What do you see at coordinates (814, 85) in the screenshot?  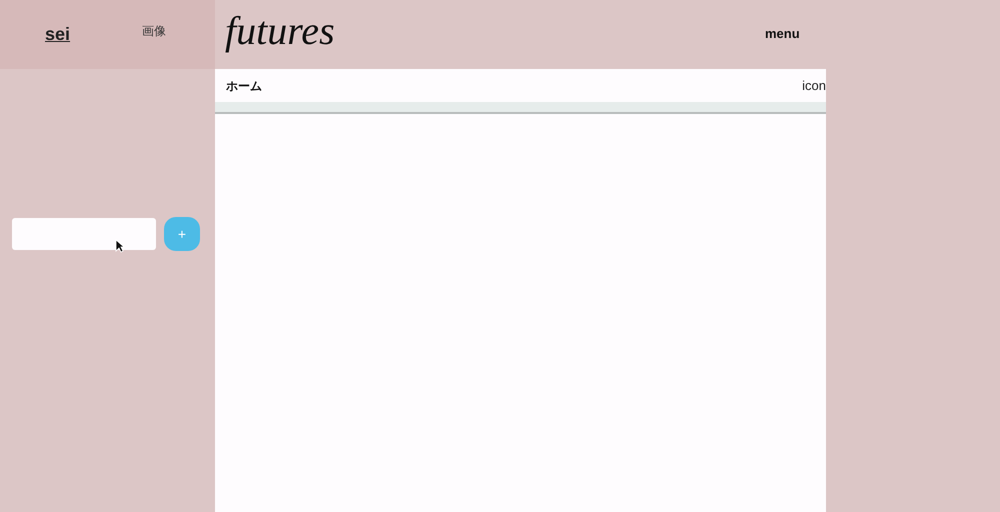 I see `icon-label: icon` at bounding box center [814, 85].